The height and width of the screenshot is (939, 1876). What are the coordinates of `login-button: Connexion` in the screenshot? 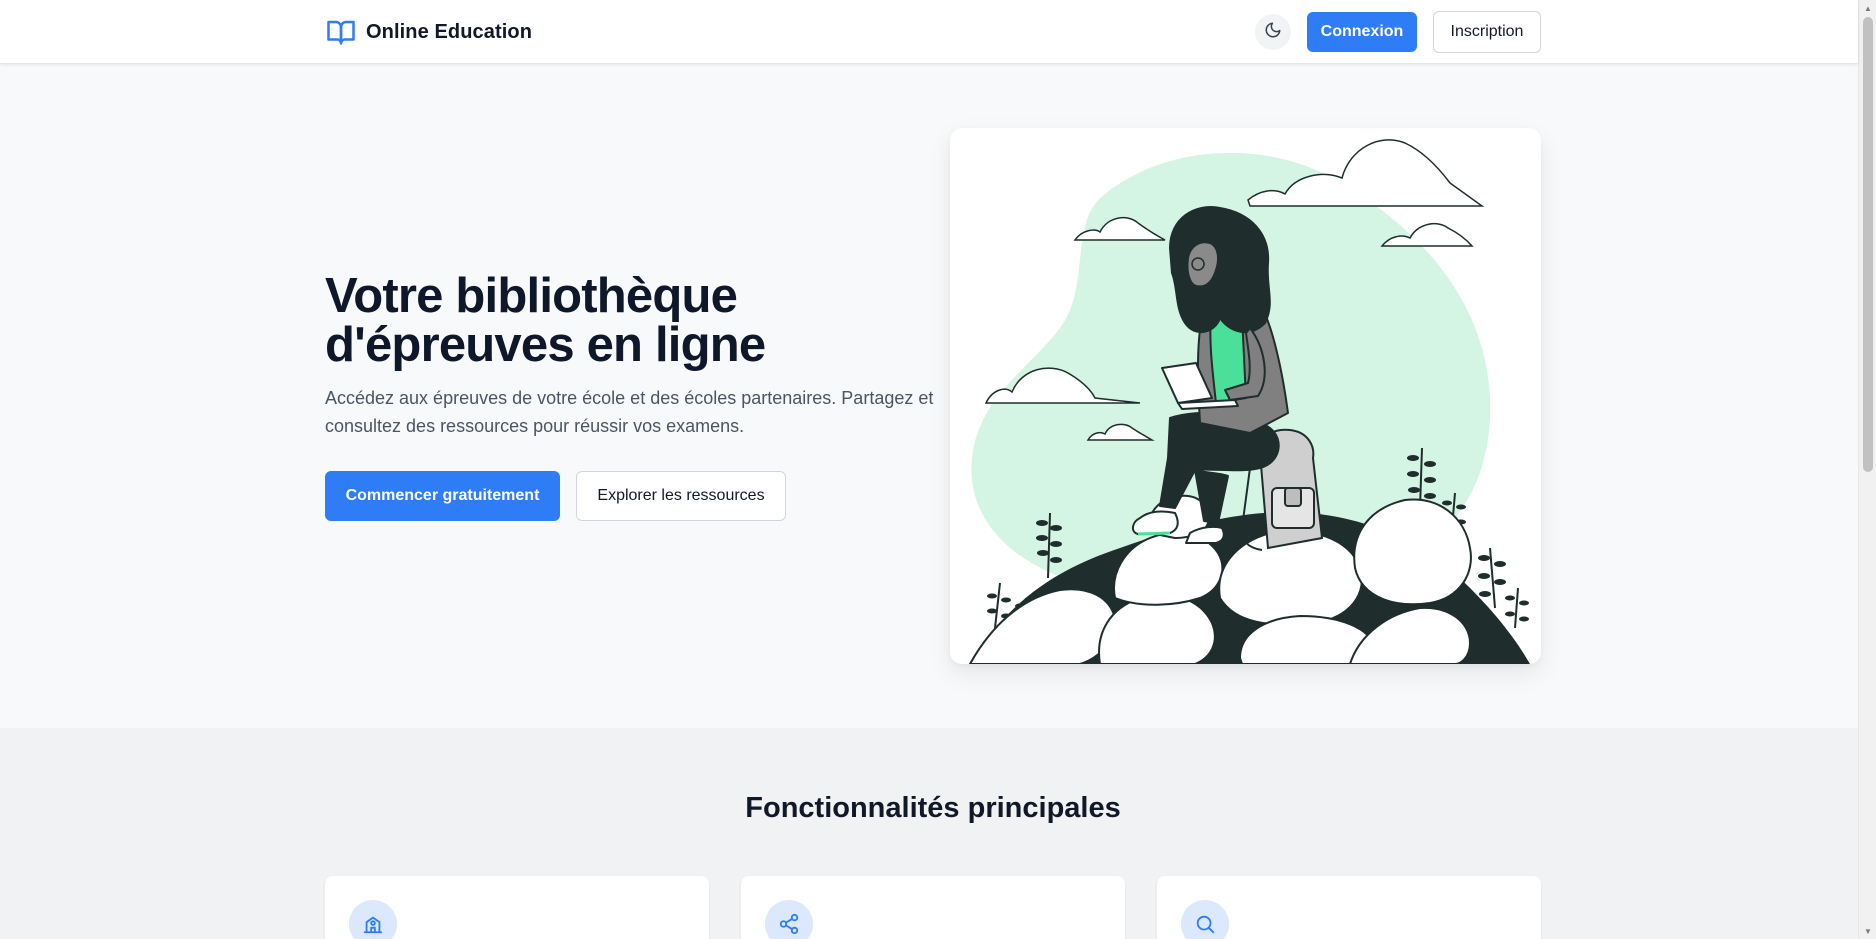 It's located at (1362, 32).